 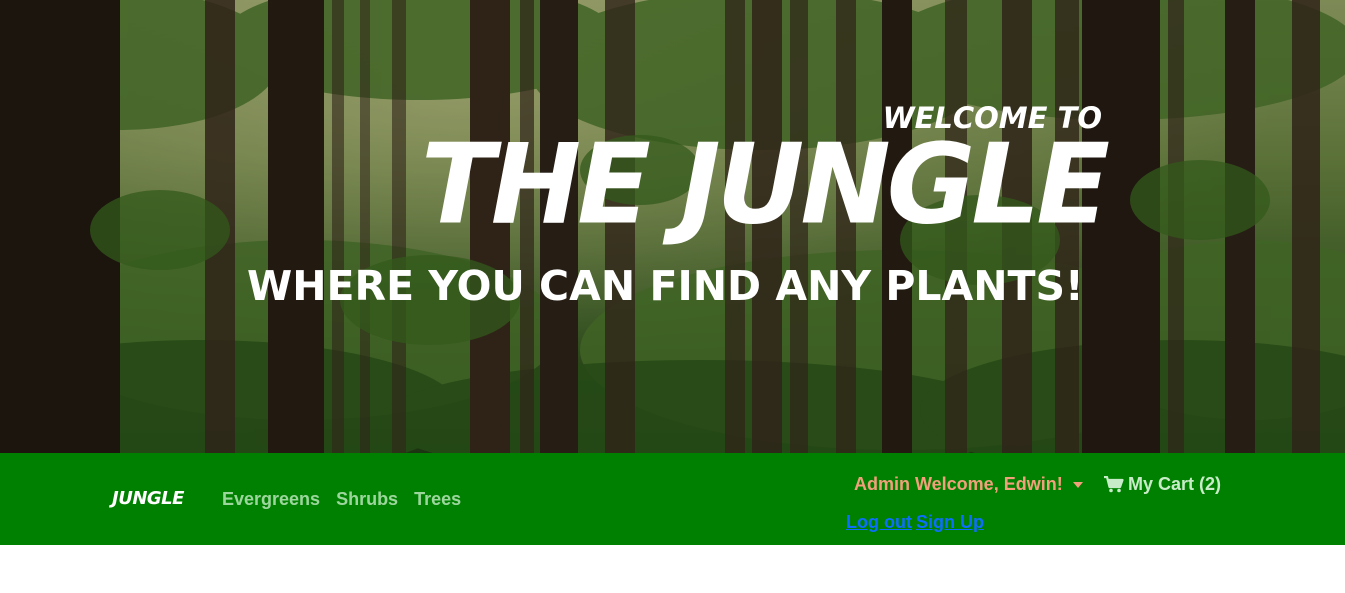 I want to click on nav-link-evergreens: Evergreens, so click(x=271, y=499).